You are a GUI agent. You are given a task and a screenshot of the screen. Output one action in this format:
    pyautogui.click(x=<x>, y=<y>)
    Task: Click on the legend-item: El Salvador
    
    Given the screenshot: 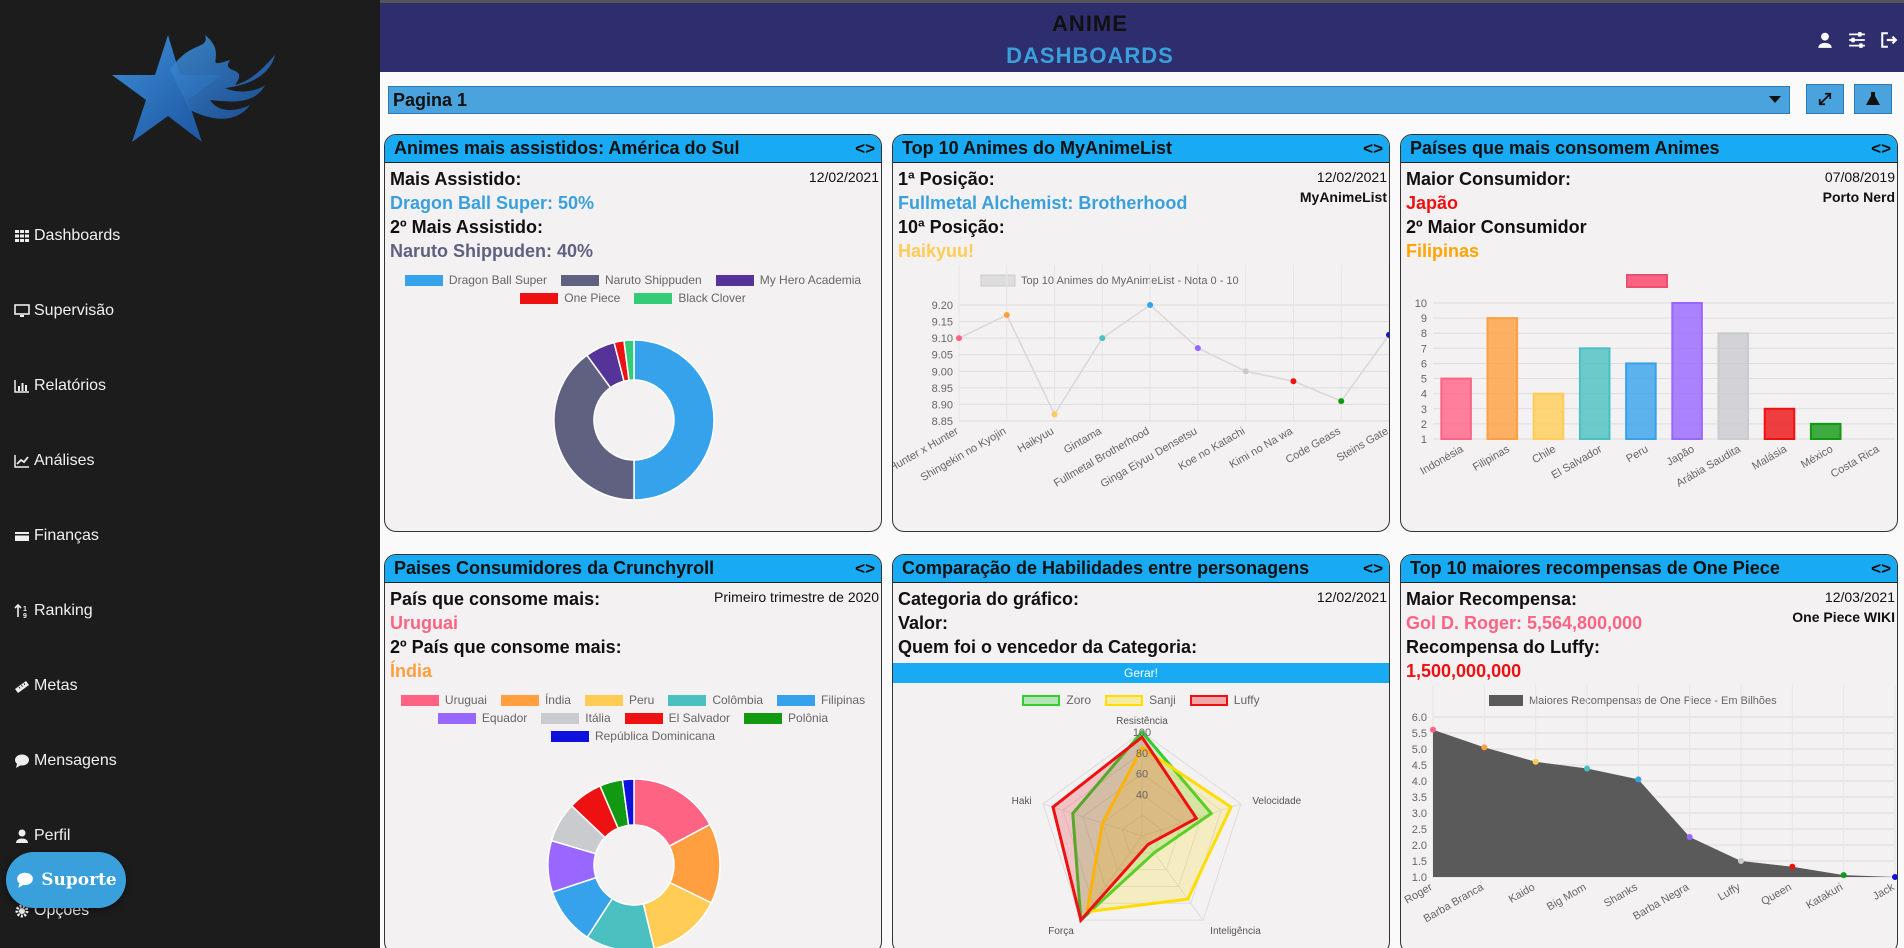 What is the action you would take?
    pyautogui.click(x=677, y=718)
    